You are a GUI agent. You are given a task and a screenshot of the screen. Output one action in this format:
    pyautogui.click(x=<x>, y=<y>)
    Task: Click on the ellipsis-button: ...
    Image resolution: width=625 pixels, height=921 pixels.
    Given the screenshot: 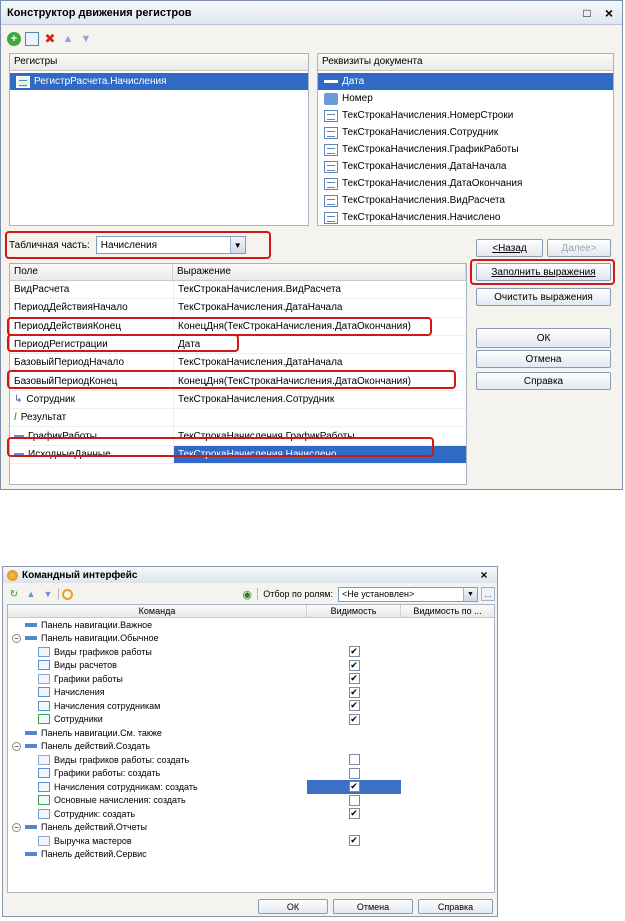 What is the action you would take?
    pyautogui.click(x=488, y=594)
    